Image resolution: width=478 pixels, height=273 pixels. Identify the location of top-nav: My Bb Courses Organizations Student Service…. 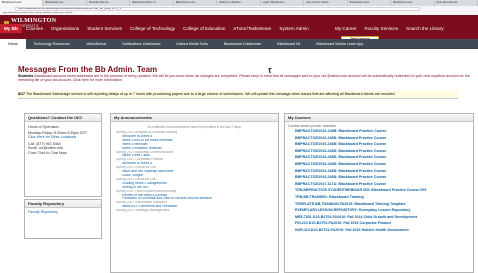
(156, 28).